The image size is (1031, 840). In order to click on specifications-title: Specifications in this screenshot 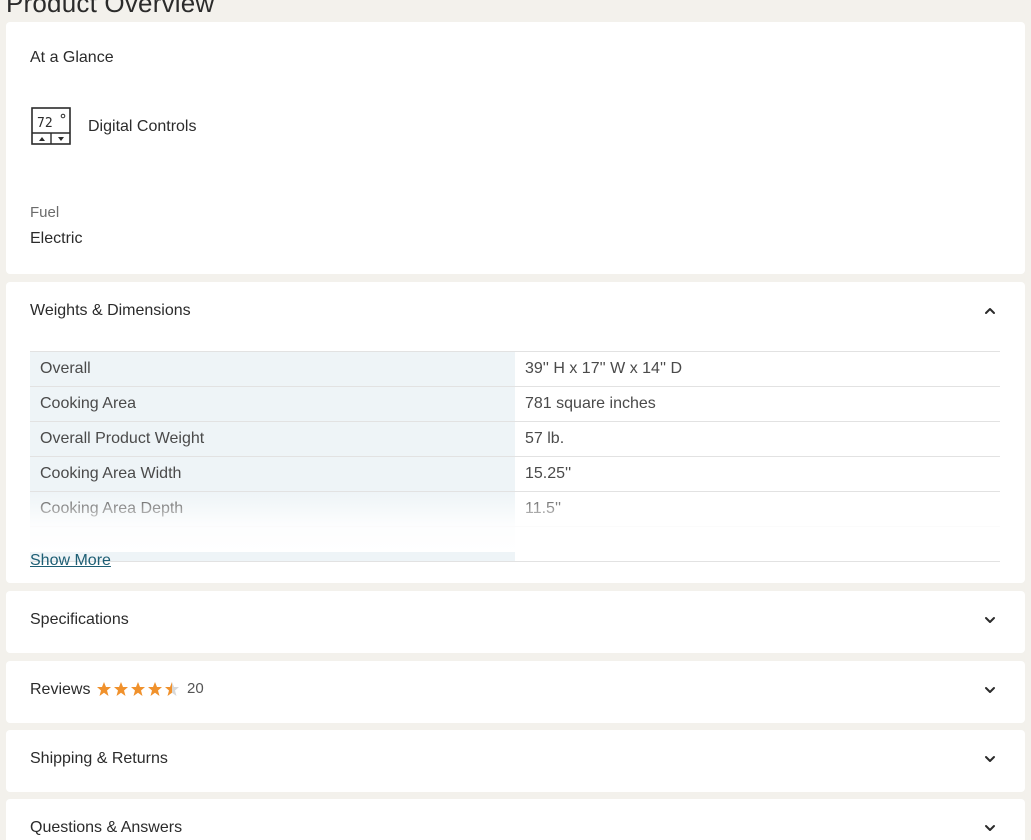, I will do `click(79, 619)`.